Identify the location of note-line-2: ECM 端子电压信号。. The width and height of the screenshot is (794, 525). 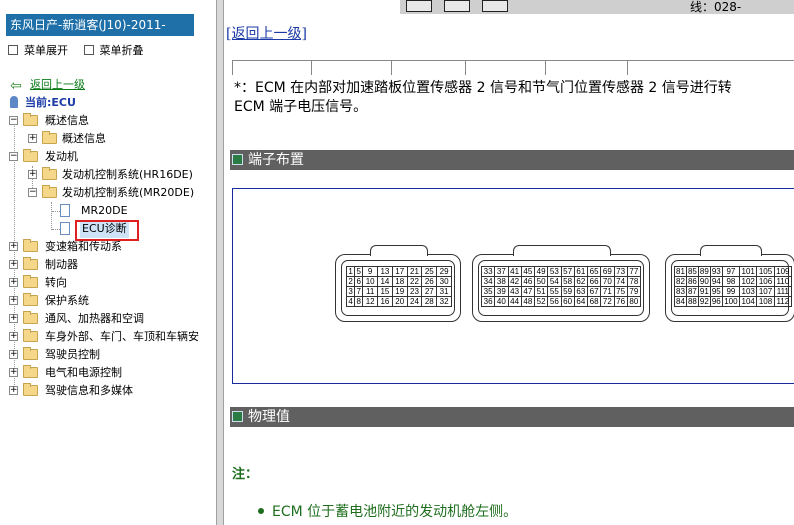
(301, 107).